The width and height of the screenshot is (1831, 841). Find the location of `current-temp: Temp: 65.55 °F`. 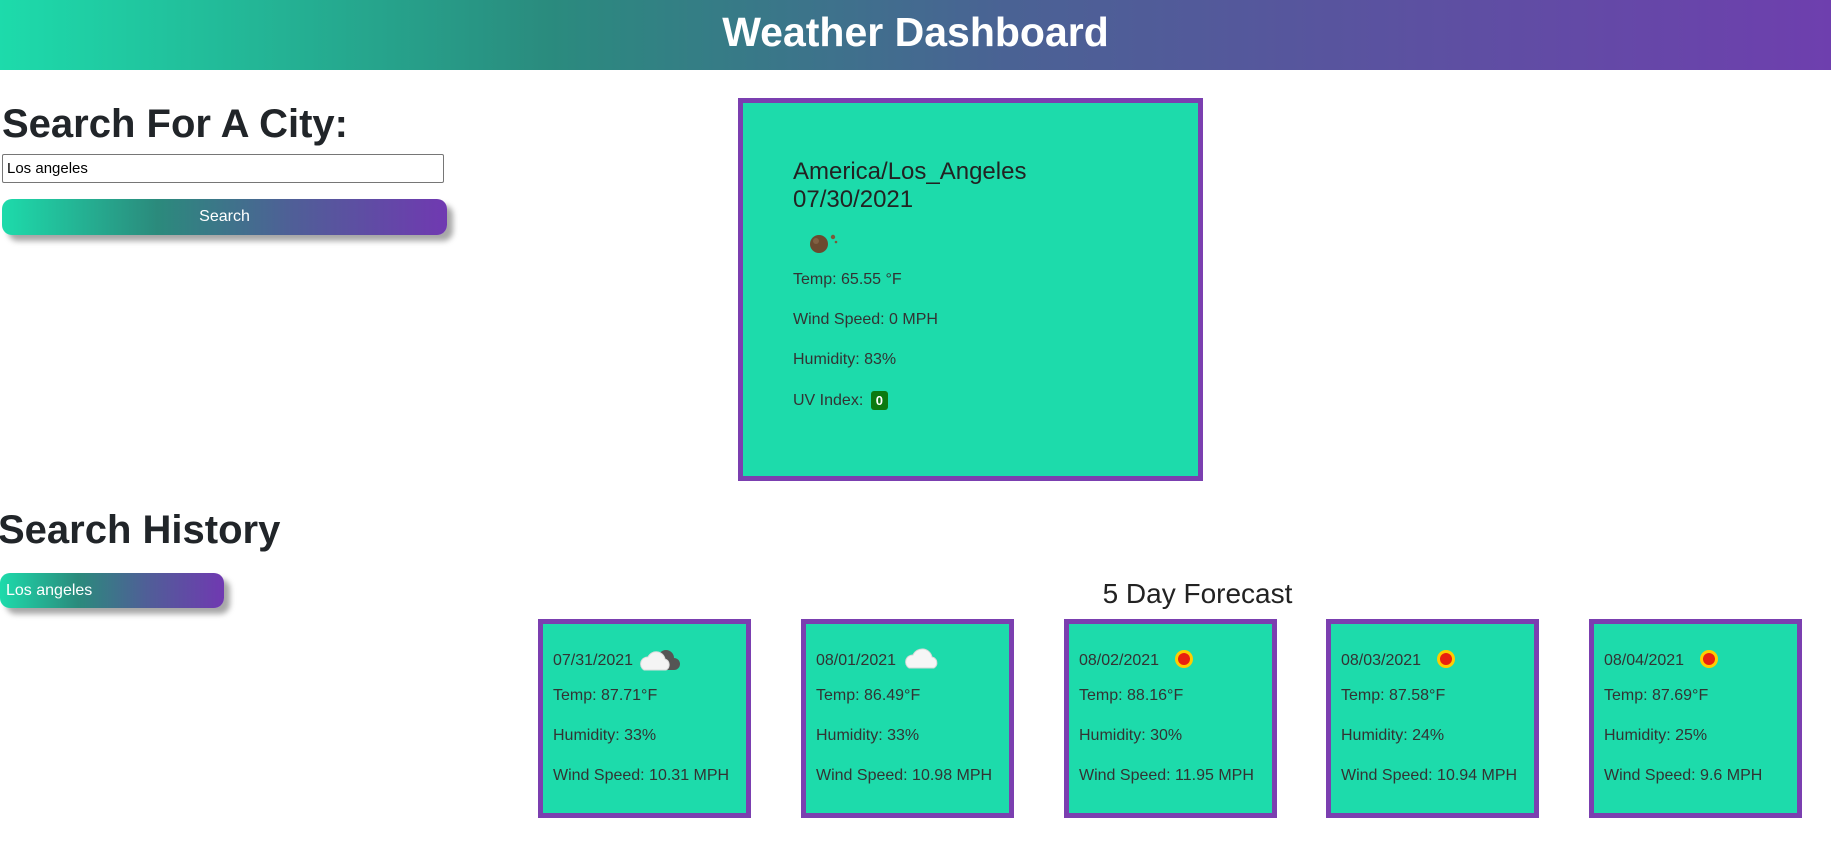

current-temp: Temp: 65.55 °F is located at coordinates (847, 279).